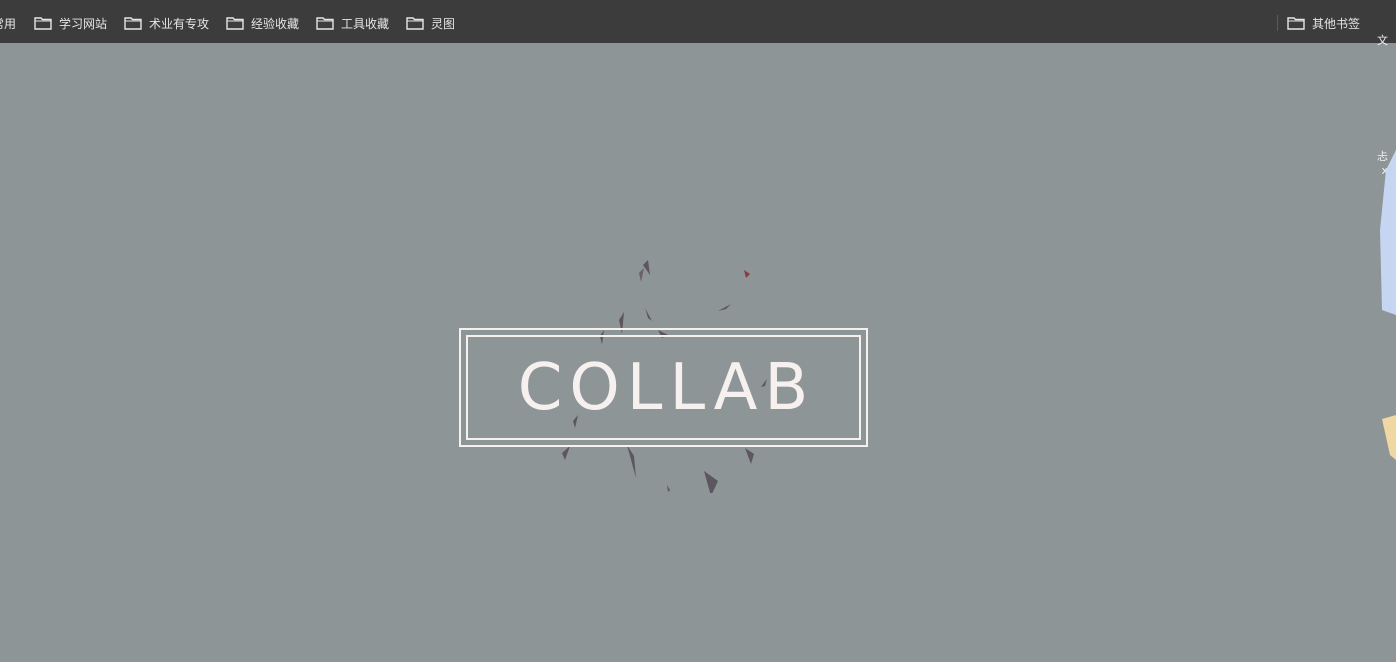 The height and width of the screenshot is (662, 1396). Describe the element at coordinates (83, 23) in the screenshot. I see `bookmark-label: 学习网站` at that location.